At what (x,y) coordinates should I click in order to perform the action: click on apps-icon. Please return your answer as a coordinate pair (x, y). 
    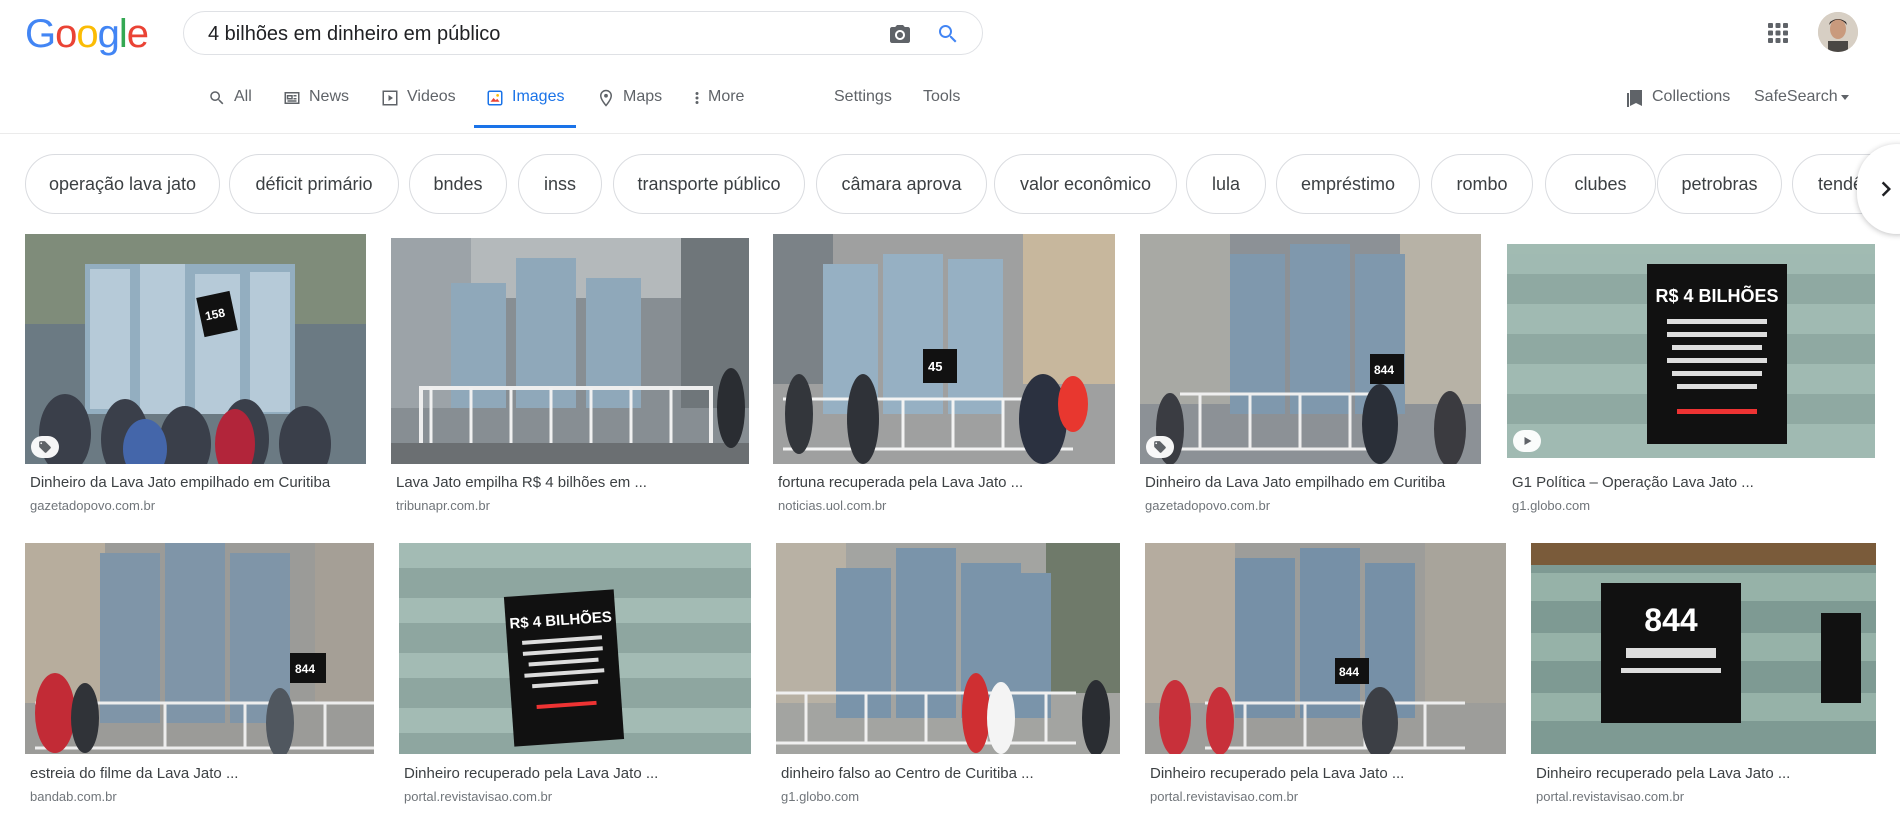
    Looking at the image, I should click on (1778, 33).